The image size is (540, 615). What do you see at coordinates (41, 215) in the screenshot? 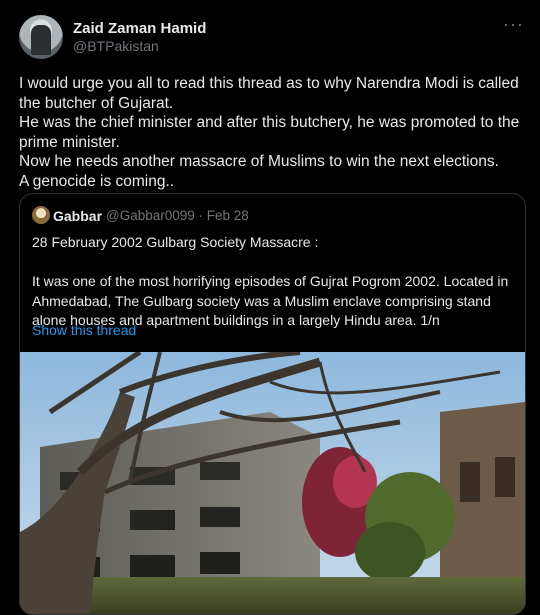
I see `quote-avatar` at bounding box center [41, 215].